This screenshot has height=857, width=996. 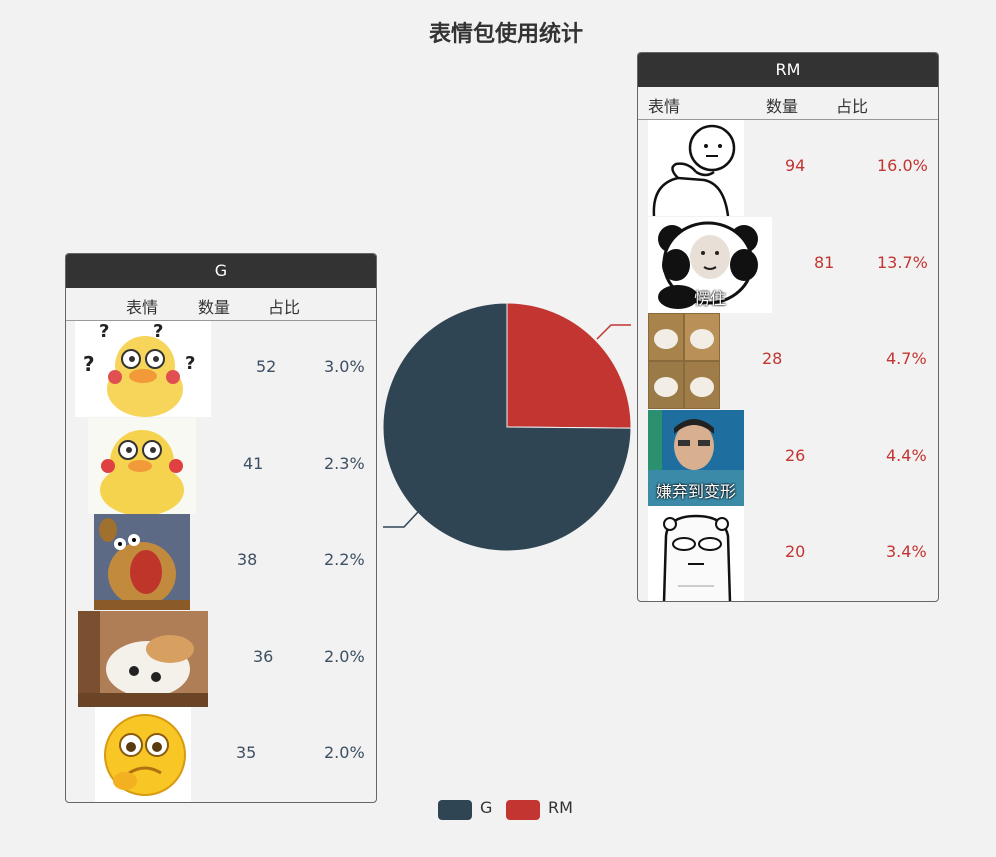 I want to click on leader-line-g, so click(x=401, y=519).